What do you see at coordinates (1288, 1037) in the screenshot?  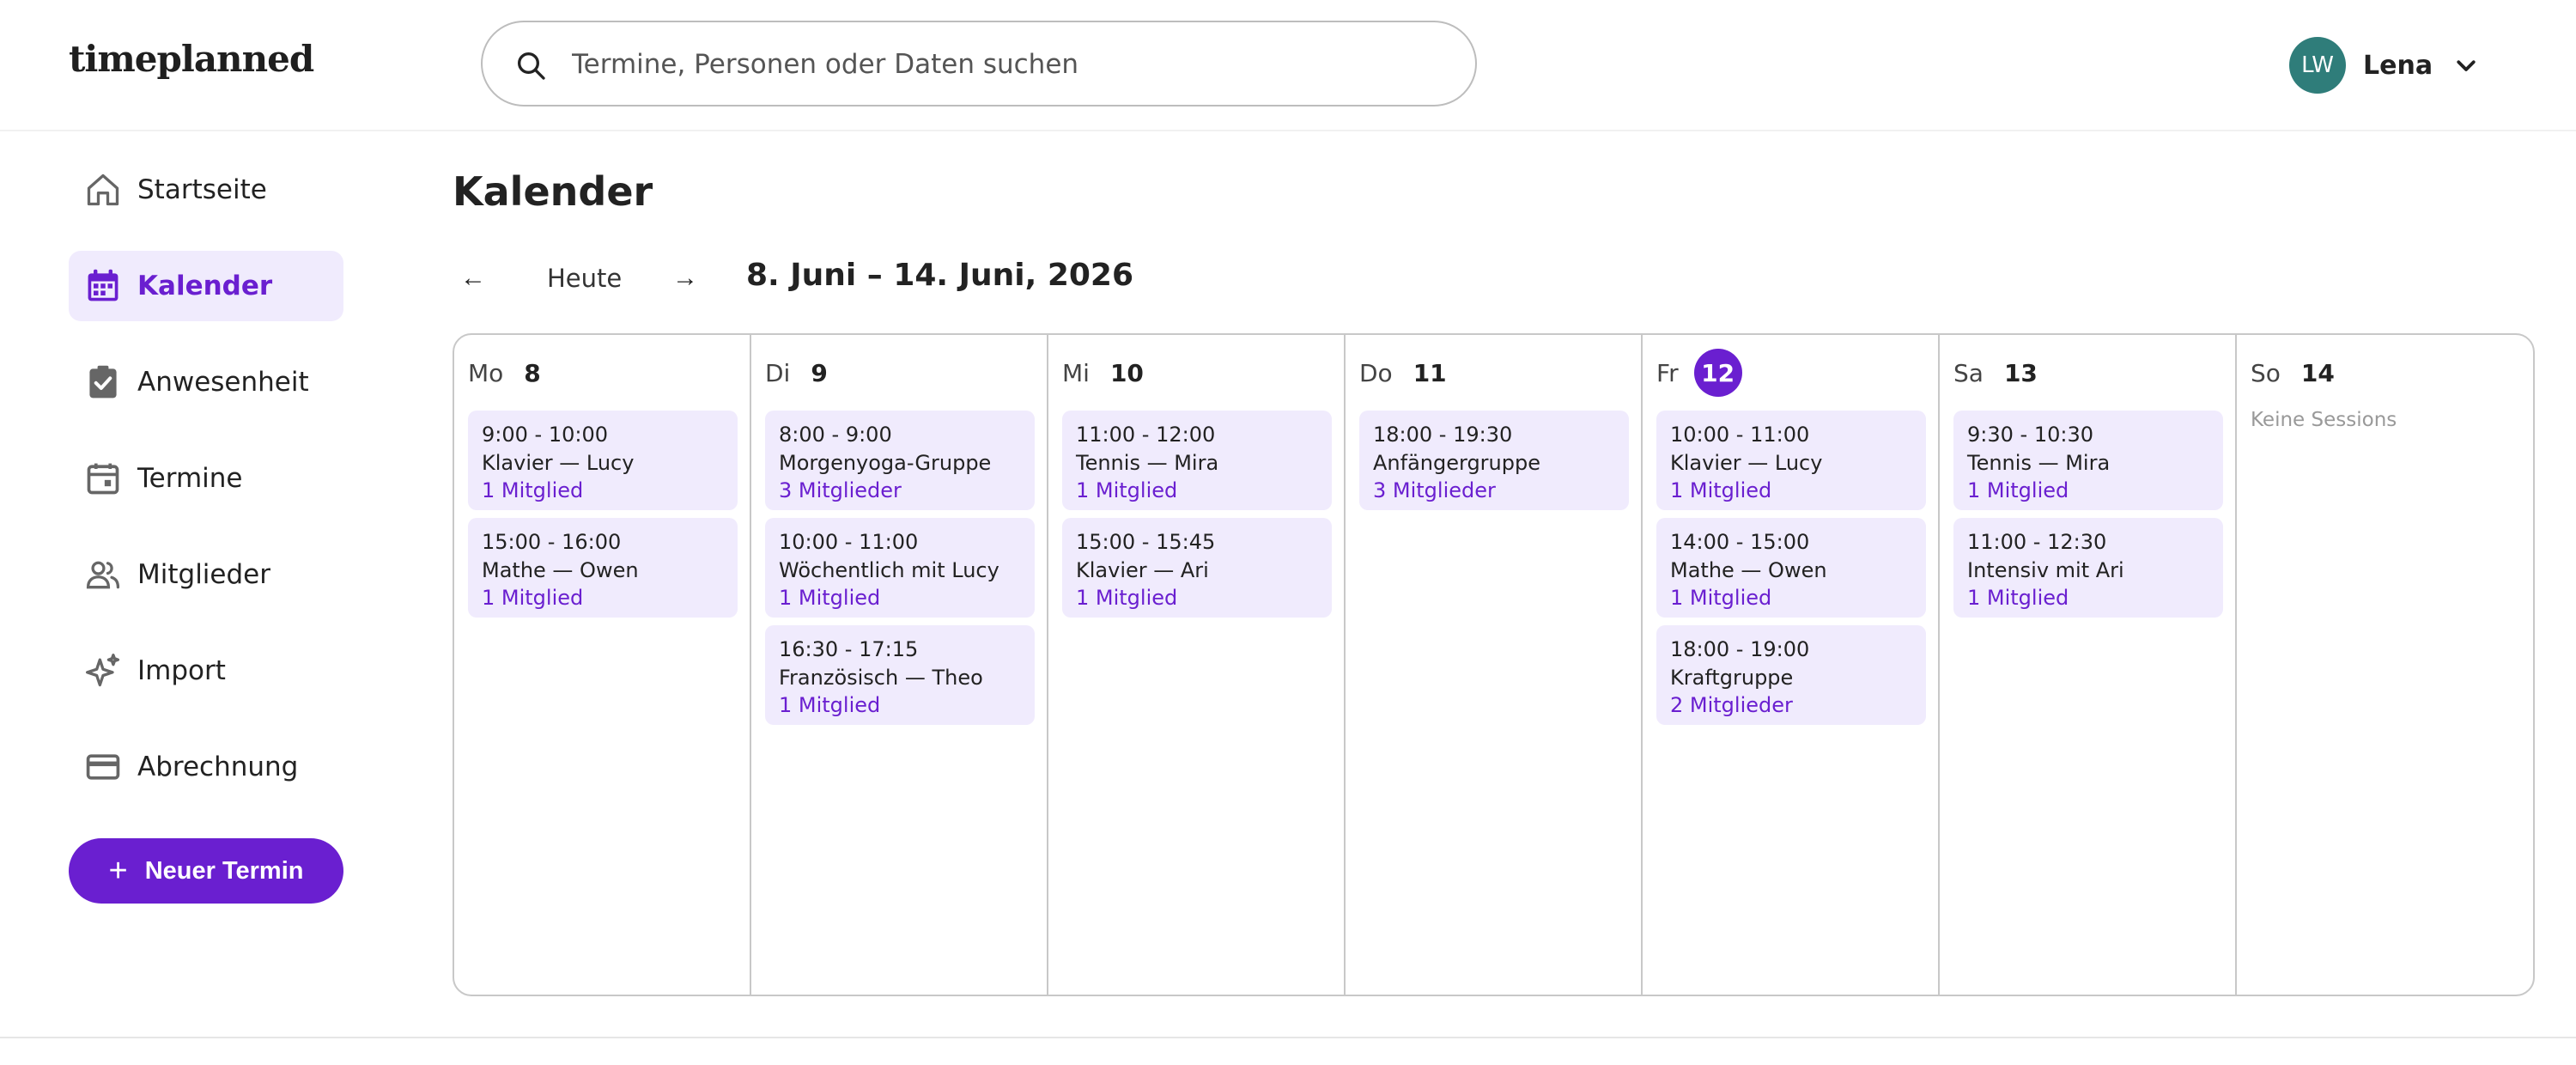 I see `footer-divider` at bounding box center [1288, 1037].